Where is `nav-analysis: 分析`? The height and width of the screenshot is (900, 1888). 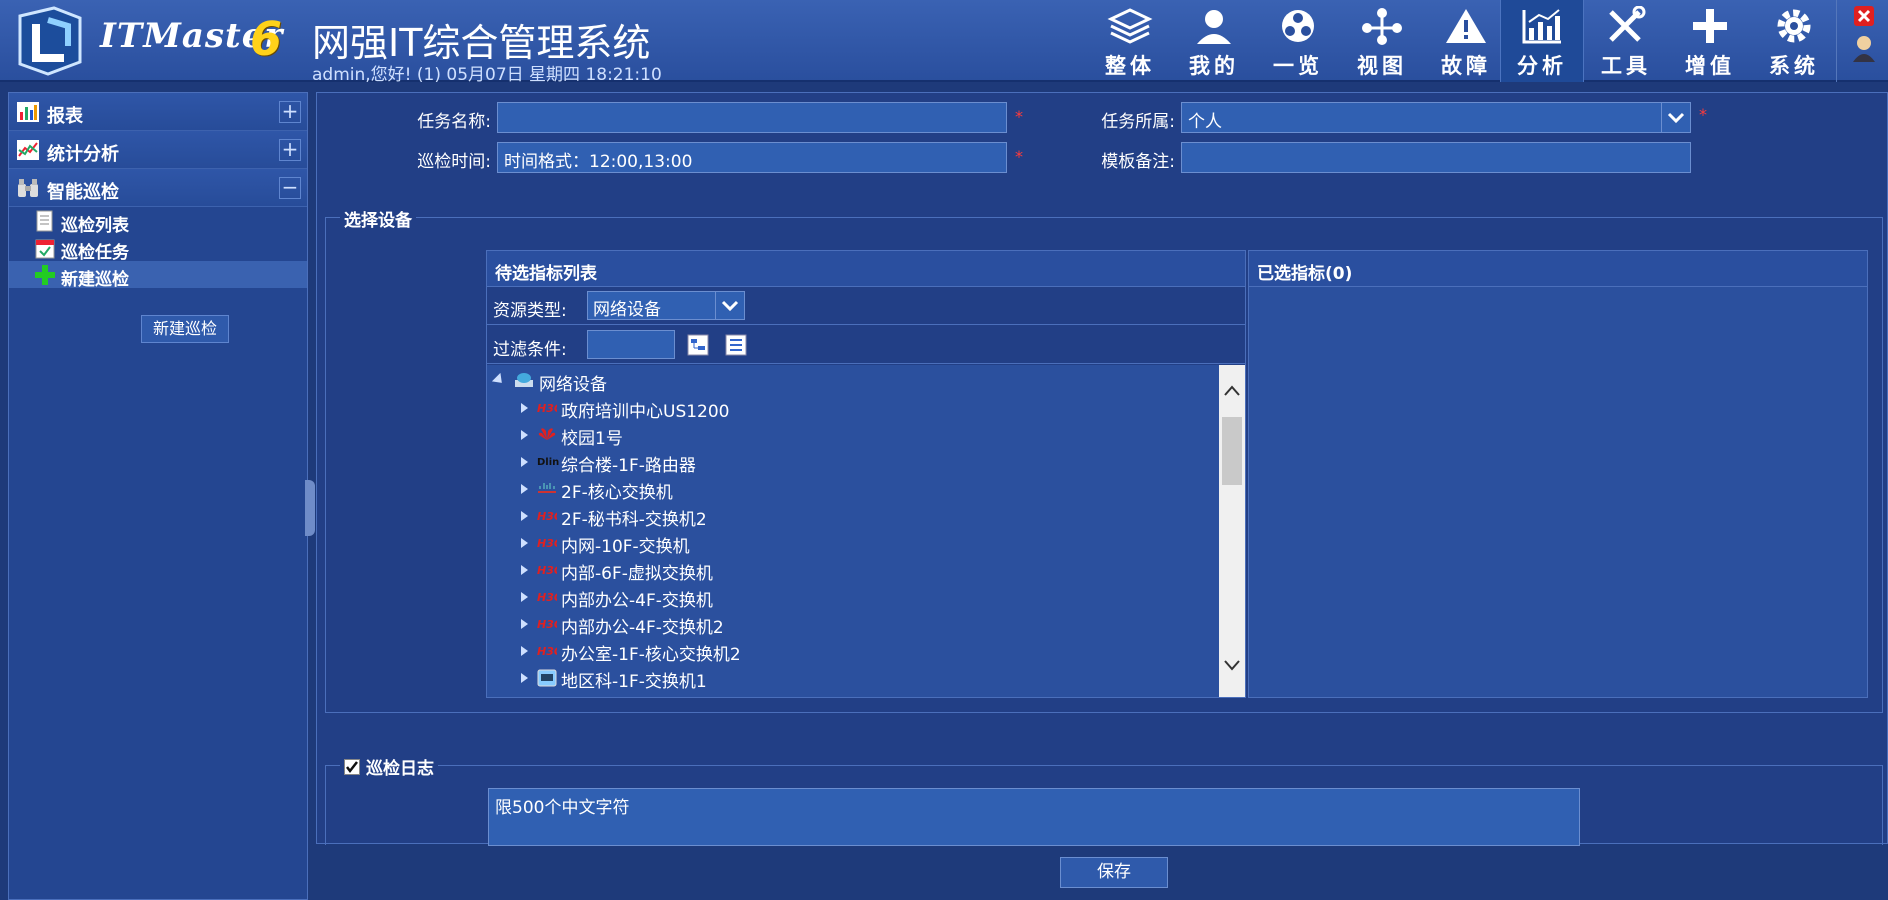 nav-analysis: 分析 is located at coordinates (1542, 41).